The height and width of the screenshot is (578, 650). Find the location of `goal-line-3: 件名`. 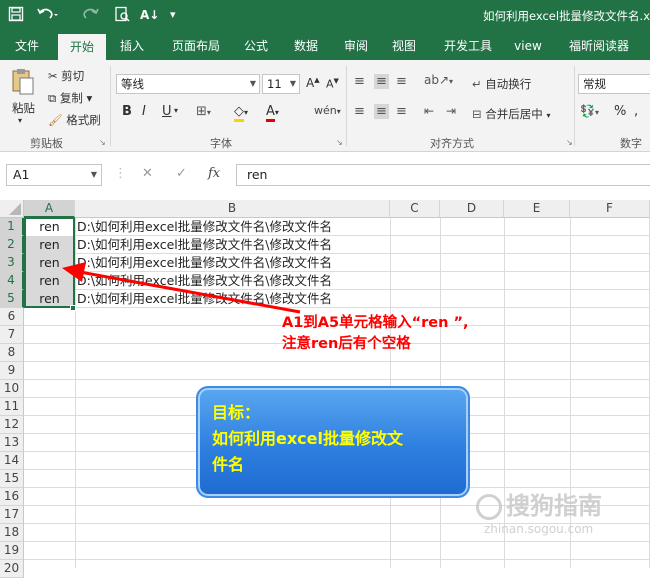

goal-line-3: 件名 is located at coordinates (228, 464).